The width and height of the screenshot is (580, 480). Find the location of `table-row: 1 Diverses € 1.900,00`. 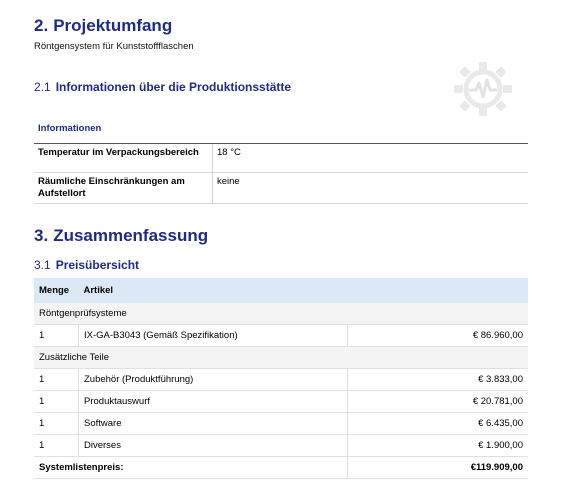

table-row: 1 Diverses € 1.900,00 is located at coordinates (281, 445).